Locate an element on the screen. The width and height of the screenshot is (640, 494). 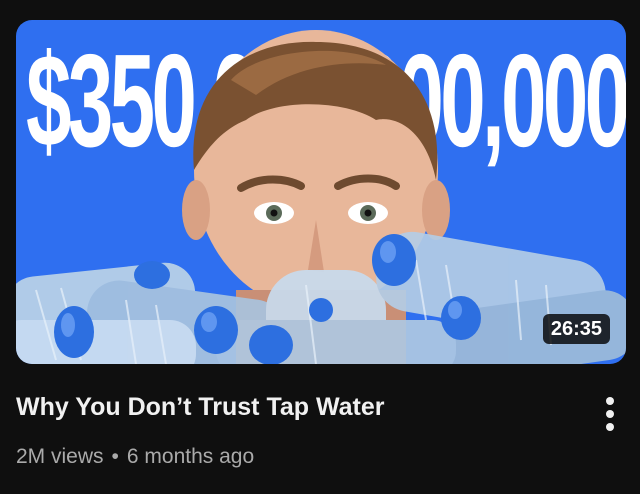
view-count: 2M views is located at coordinates (60, 456).